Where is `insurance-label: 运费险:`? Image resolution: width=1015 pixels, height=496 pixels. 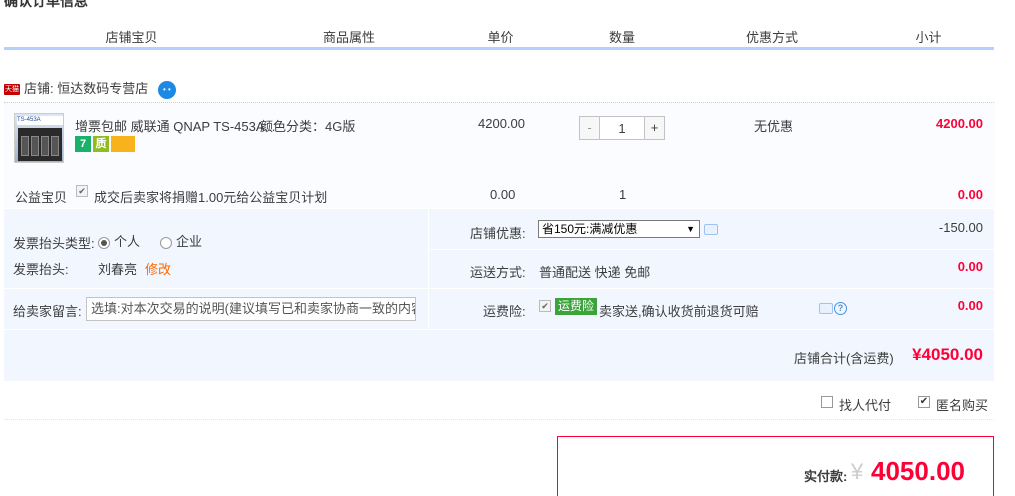
insurance-label: 运费险: is located at coordinates (504, 311).